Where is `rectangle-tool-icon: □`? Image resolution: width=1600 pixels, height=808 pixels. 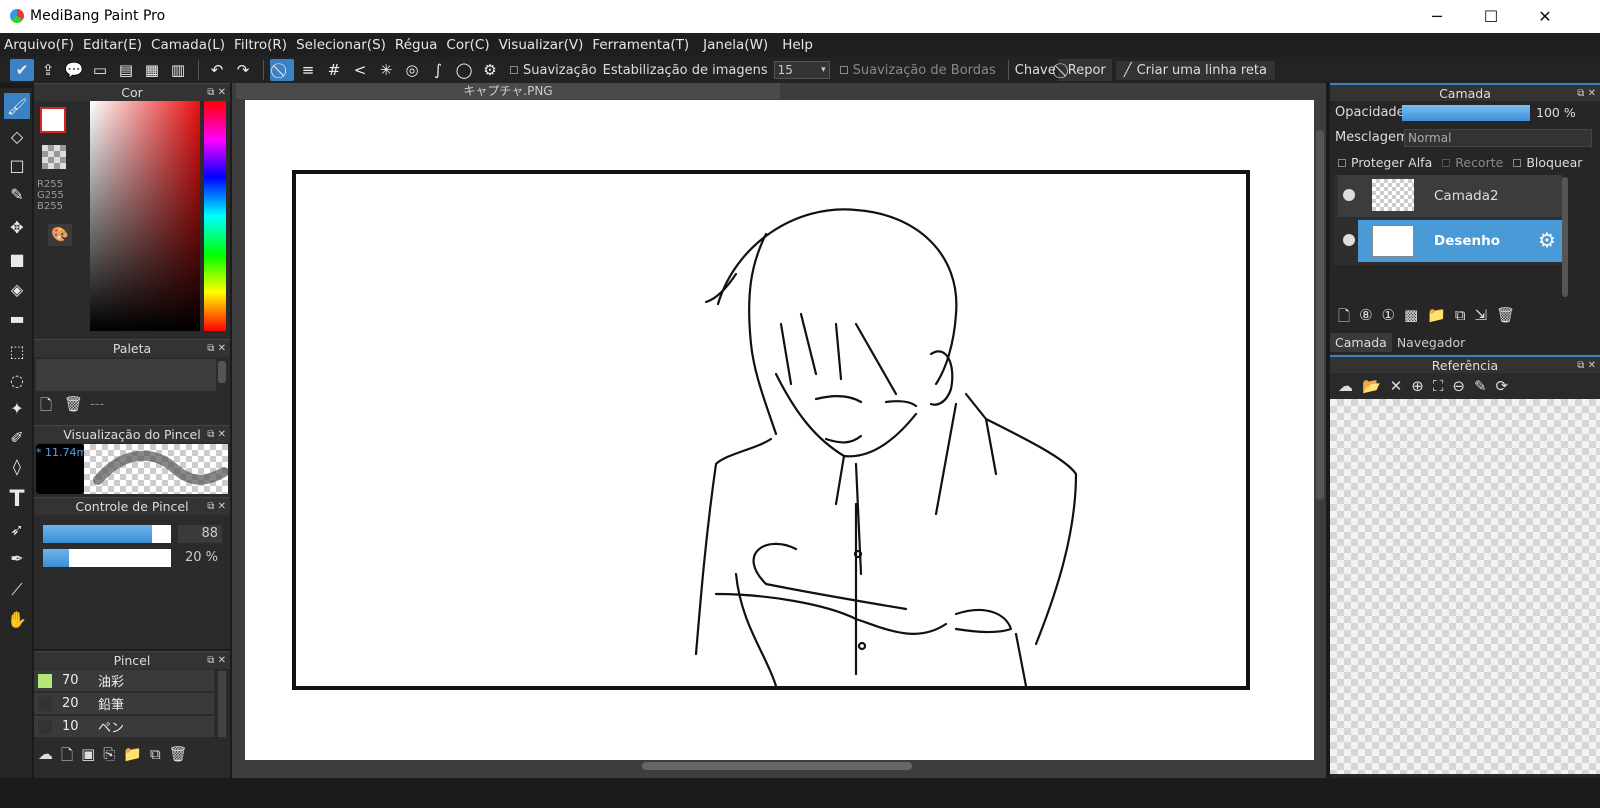
rectangle-tool-icon: □ is located at coordinates (17, 165).